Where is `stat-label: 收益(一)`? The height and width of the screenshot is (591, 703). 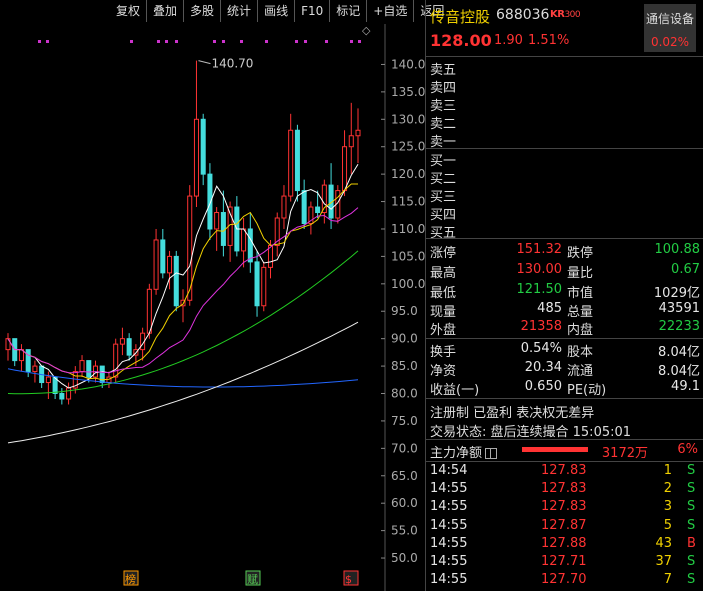 stat-label: 收益(一) is located at coordinates (455, 390).